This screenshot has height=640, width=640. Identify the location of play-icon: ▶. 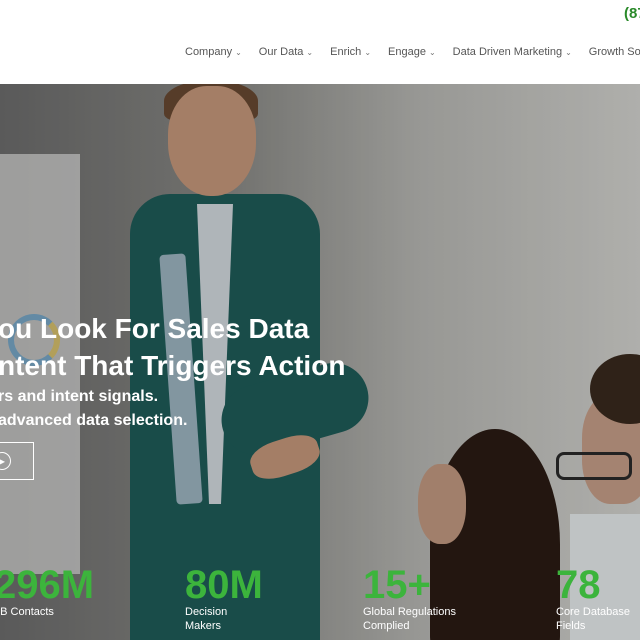
(5, 461).